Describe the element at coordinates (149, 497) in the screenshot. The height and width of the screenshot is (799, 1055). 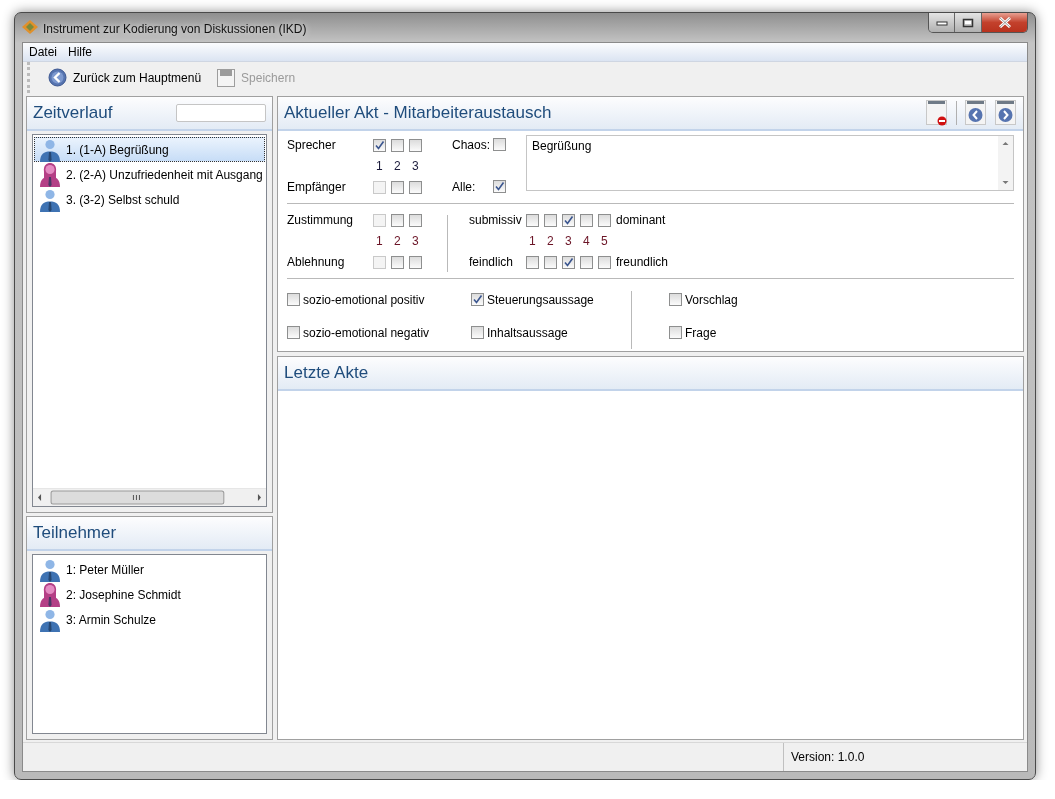
I see `horizontal-scrollbar` at that location.